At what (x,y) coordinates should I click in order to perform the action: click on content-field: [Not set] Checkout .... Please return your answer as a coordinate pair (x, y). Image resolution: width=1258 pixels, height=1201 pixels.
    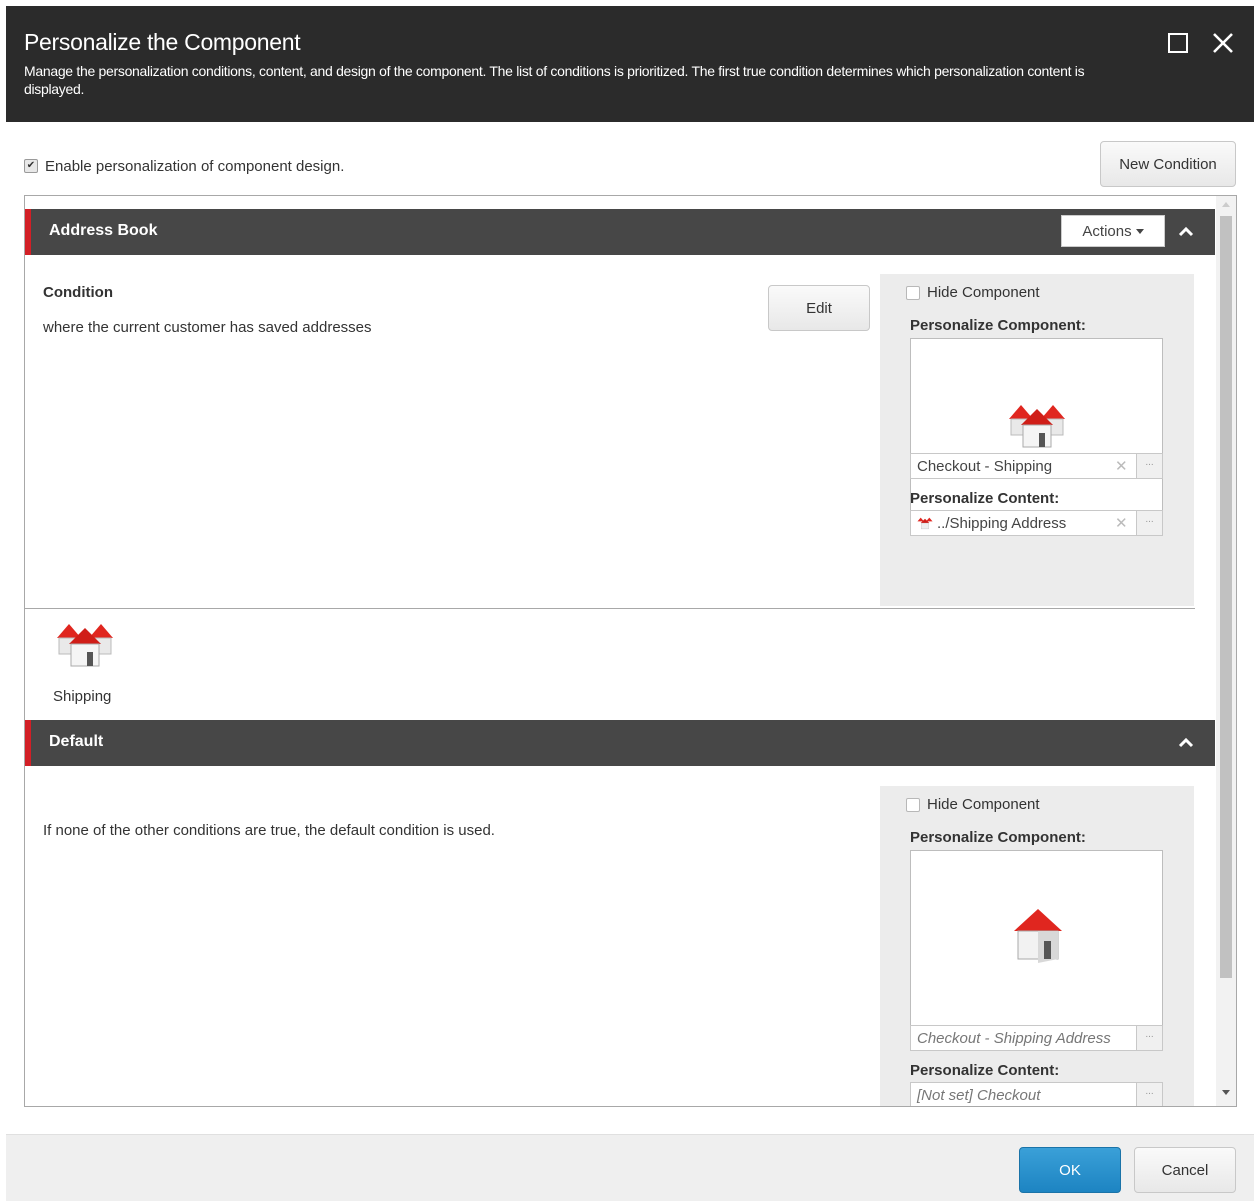
    Looking at the image, I should click on (1036, 1094).